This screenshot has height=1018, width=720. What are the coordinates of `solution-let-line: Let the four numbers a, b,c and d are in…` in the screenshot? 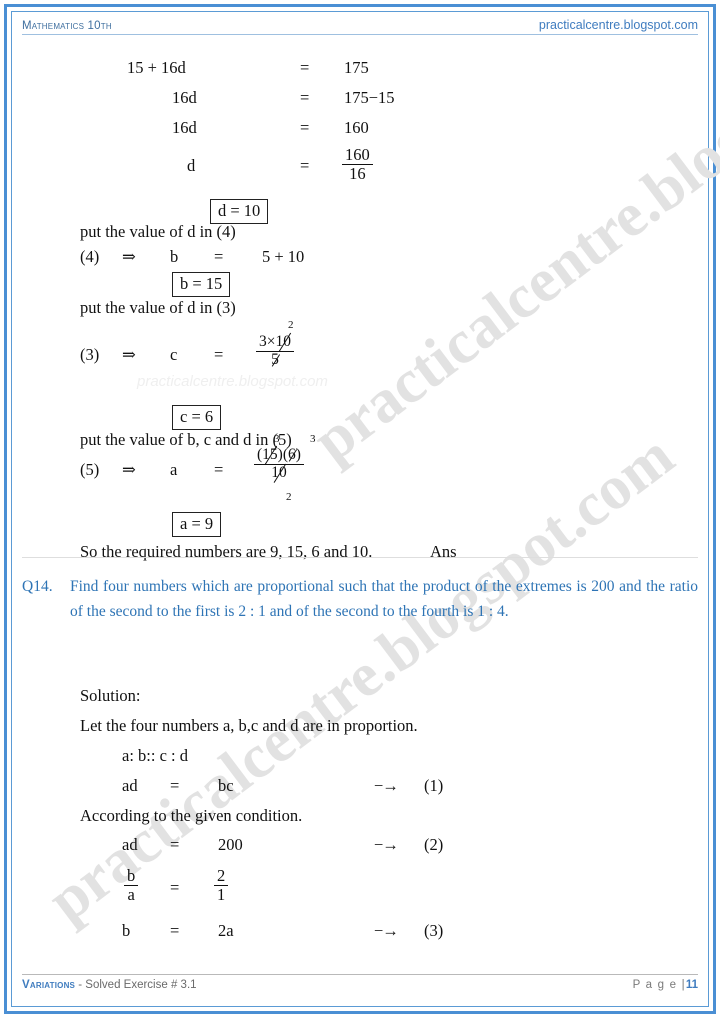 It's located at (249, 725).